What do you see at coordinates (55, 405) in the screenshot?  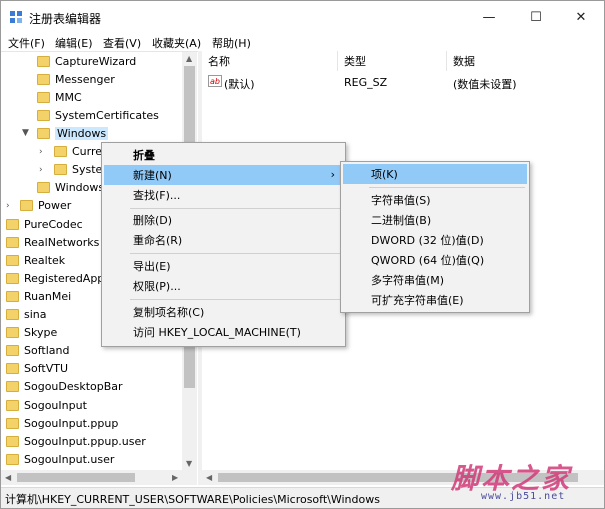 I see `tree-item-label: SogouInput` at bounding box center [55, 405].